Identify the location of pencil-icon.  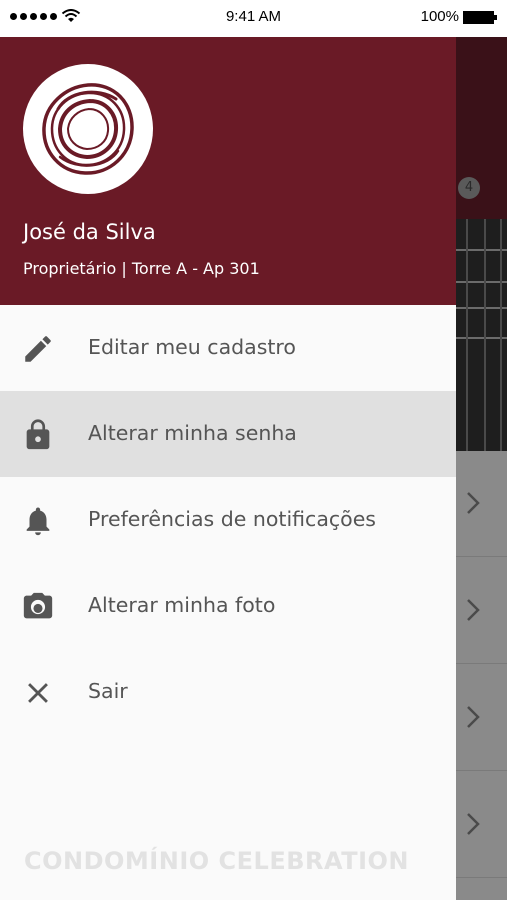
(38, 349).